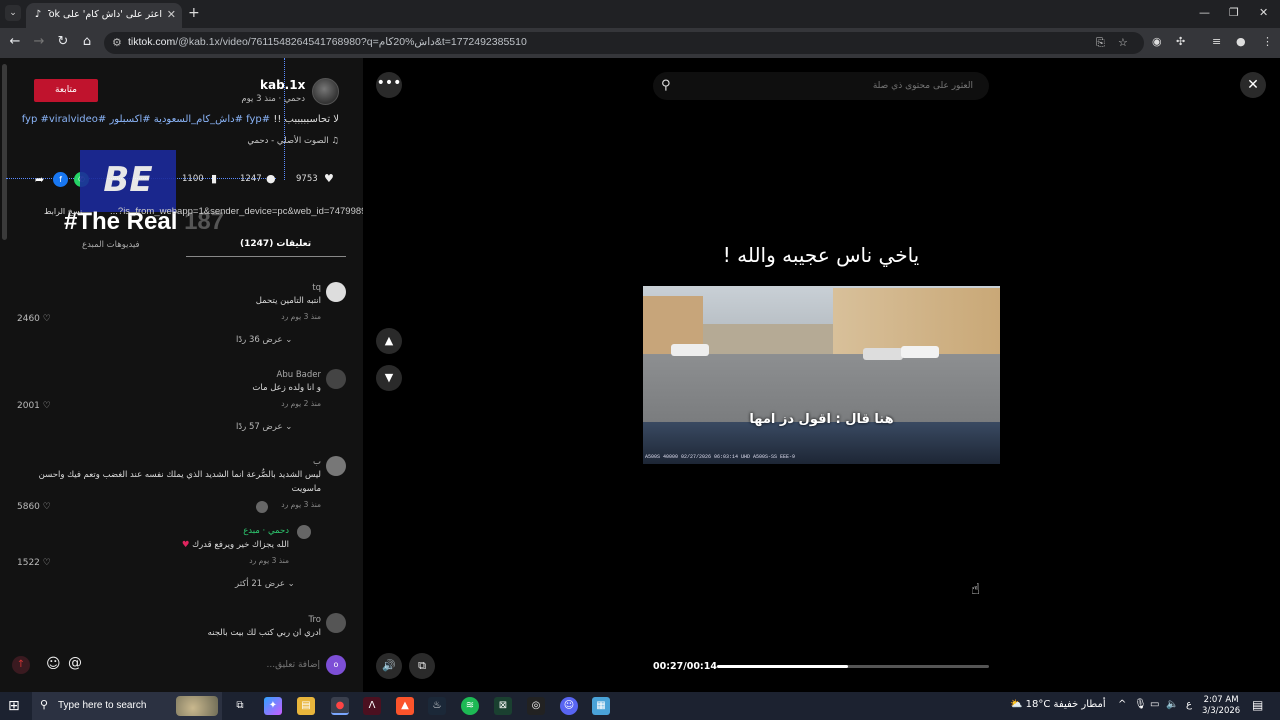  I want to click on browser-tab: ♪ اعثر على 'داش كام' على TikTok ✕, so click(104, 15).